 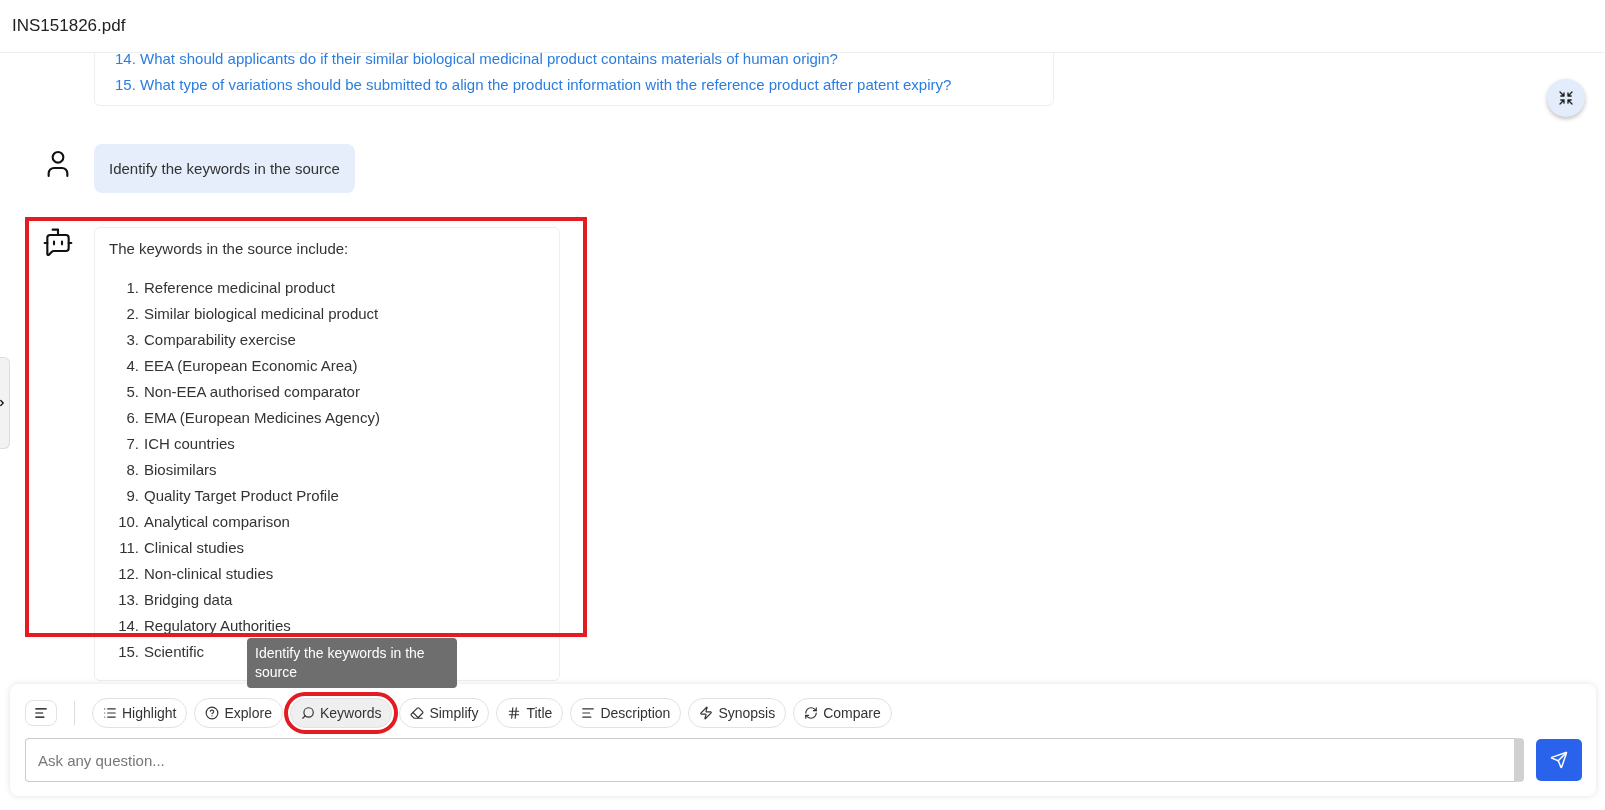 I want to click on document-title: INS151826.pdf, so click(x=69, y=26).